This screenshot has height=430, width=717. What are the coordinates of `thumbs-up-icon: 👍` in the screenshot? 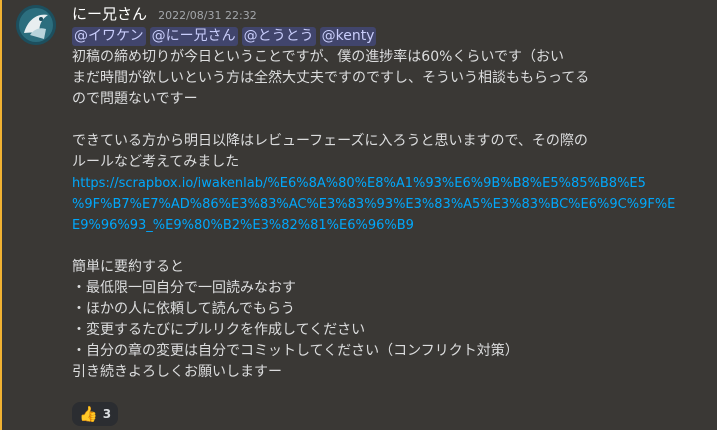 It's located at (88, 414).